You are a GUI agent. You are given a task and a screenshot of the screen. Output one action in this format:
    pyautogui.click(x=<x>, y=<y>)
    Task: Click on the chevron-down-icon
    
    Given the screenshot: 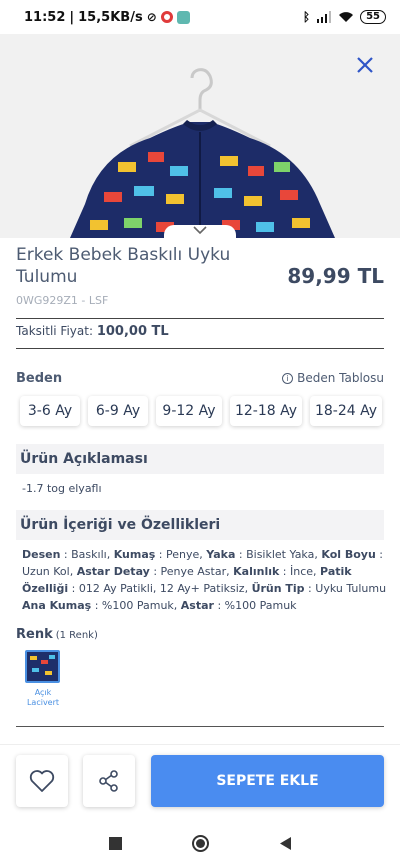 What is the action you would take?
    pyautogui.click(x=200, y=230)
    